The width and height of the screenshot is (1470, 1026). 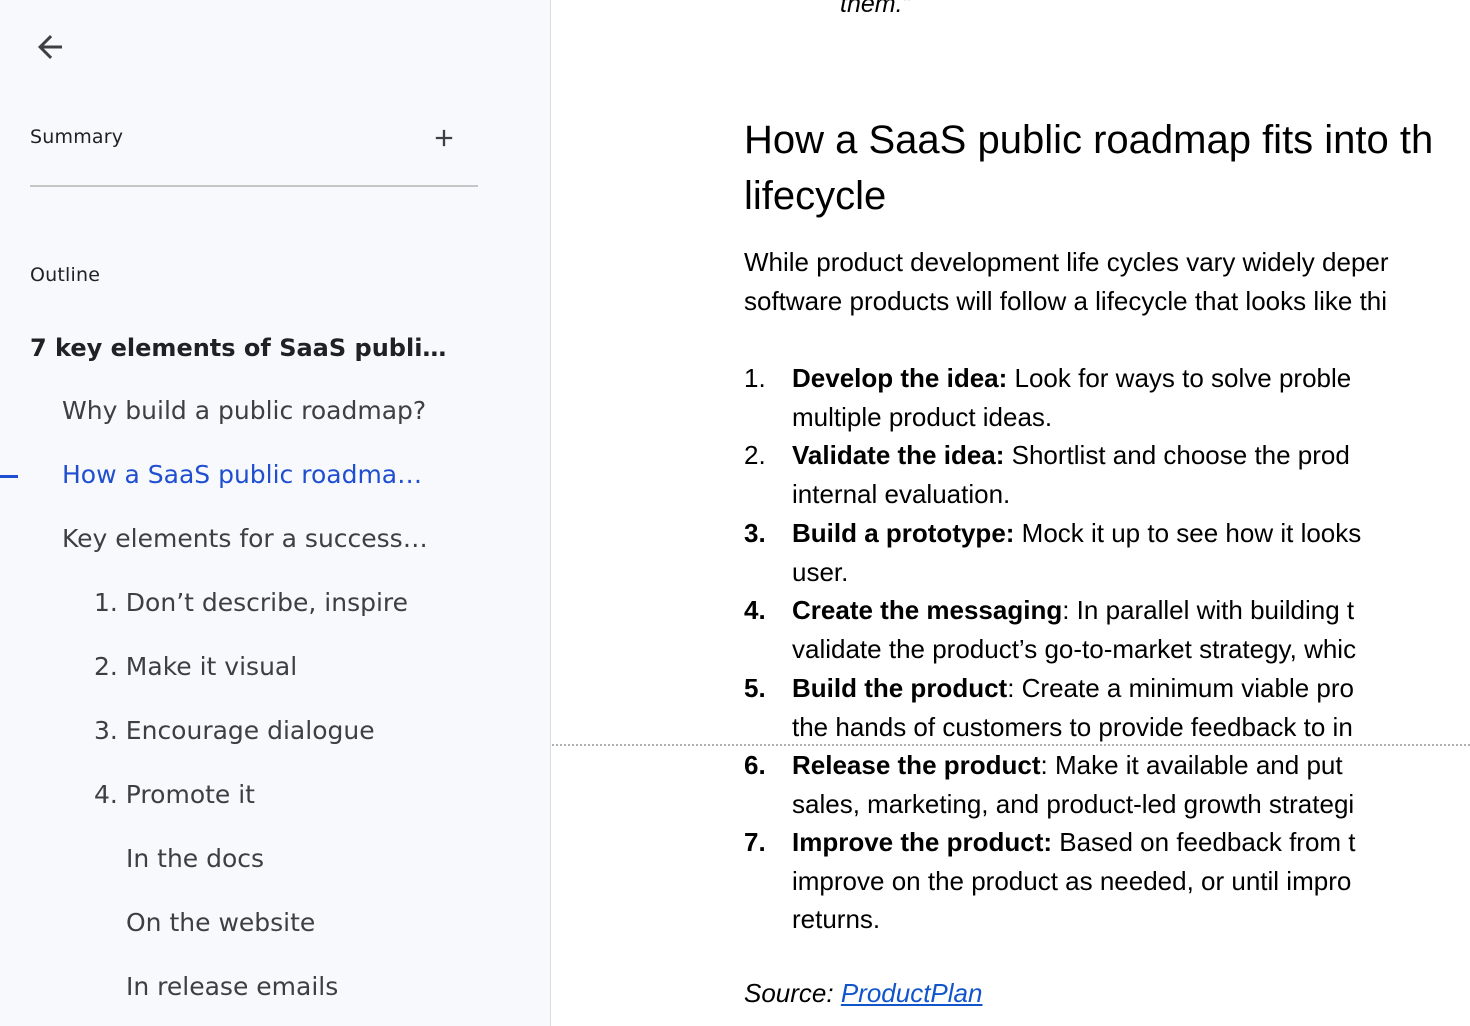 I want to click on list-term: Validate the idea:, so click(x=898, y=455).